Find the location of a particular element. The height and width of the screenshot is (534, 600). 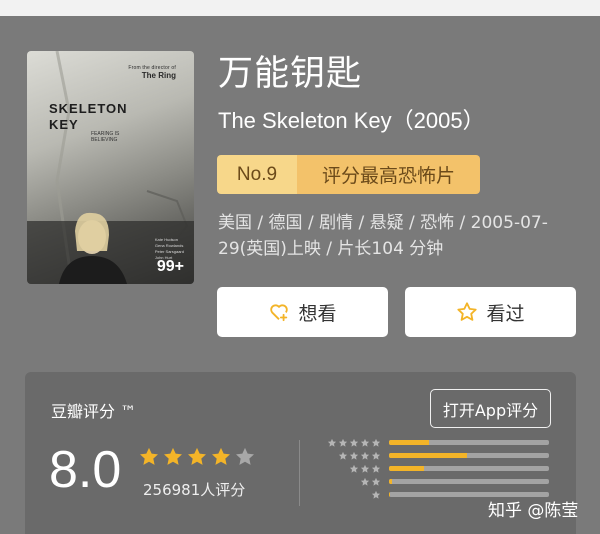

distribution-row-5-star is located at coordinates (436, 442).